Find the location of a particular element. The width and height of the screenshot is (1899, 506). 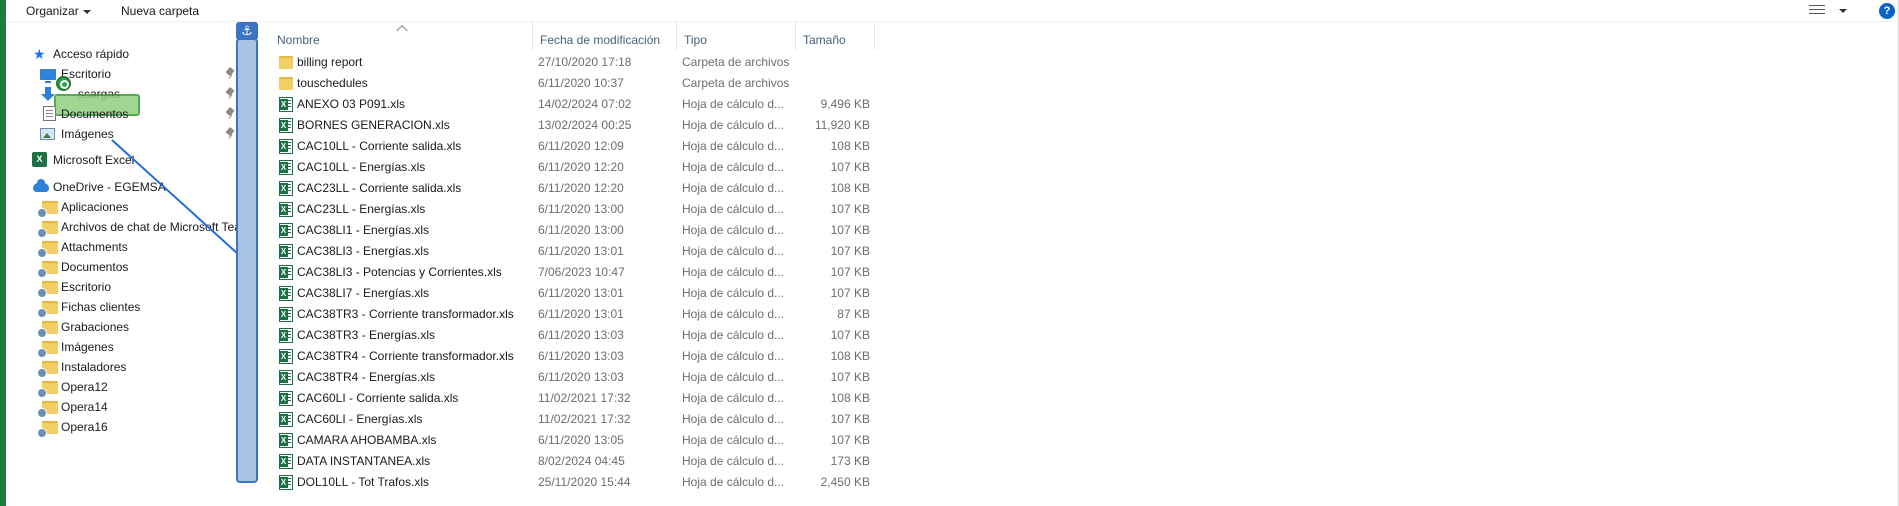

file-name: CAC10LL - Corriente salida.xls is located at coordinates (379, 146).